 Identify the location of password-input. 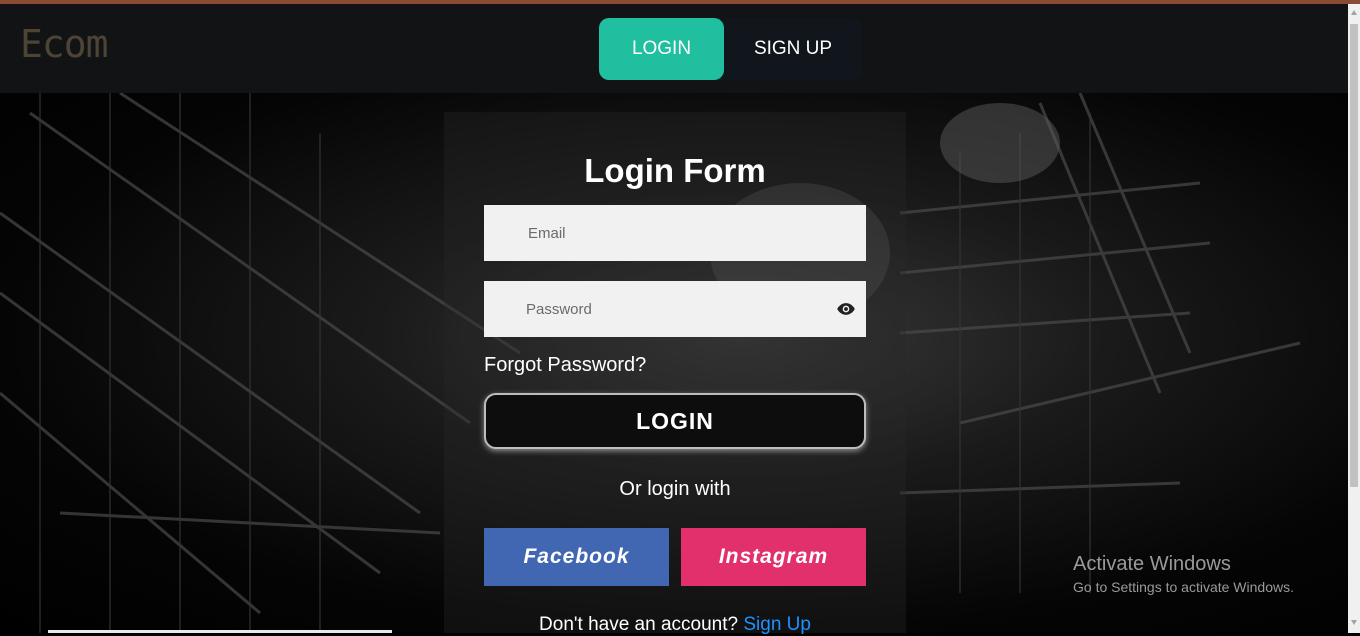
(675, 309).